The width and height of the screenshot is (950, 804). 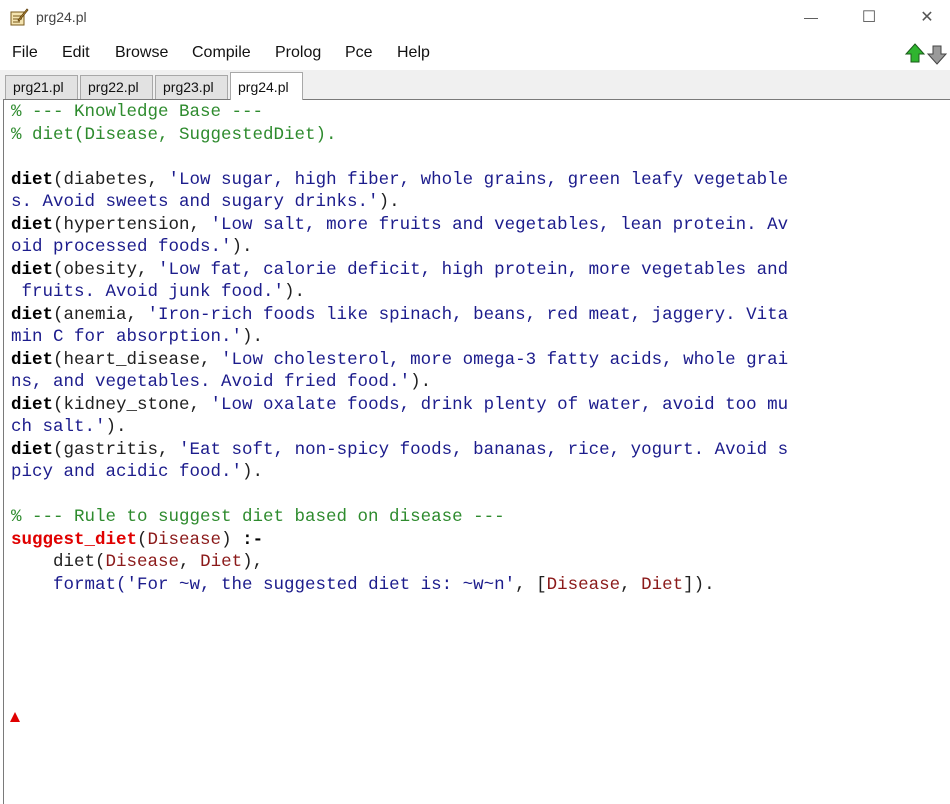 I want to click on title-bar: prg24.pl — ☐ ✕, so click(x=475, y=18).